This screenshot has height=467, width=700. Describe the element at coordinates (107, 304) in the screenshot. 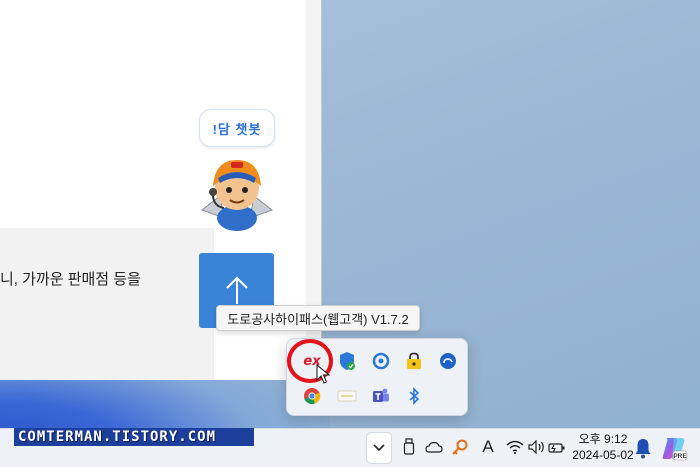

I see `content-panel` at that location.